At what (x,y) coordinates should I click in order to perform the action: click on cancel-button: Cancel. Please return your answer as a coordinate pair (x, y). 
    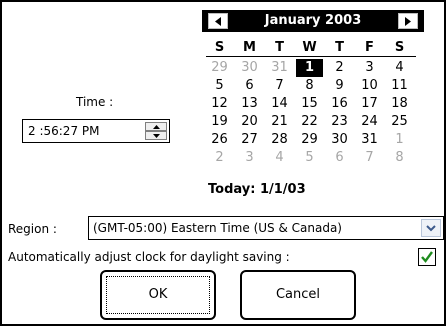
    Looking at the image, I should click on (298, 295).